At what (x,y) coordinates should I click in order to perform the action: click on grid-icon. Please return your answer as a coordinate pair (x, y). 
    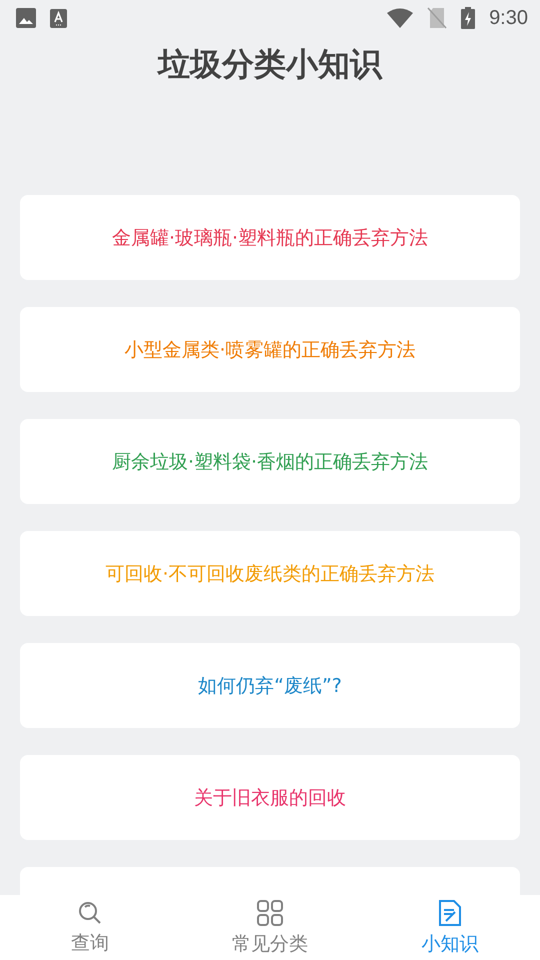
    Looking at the image, I should click on (270, 912).